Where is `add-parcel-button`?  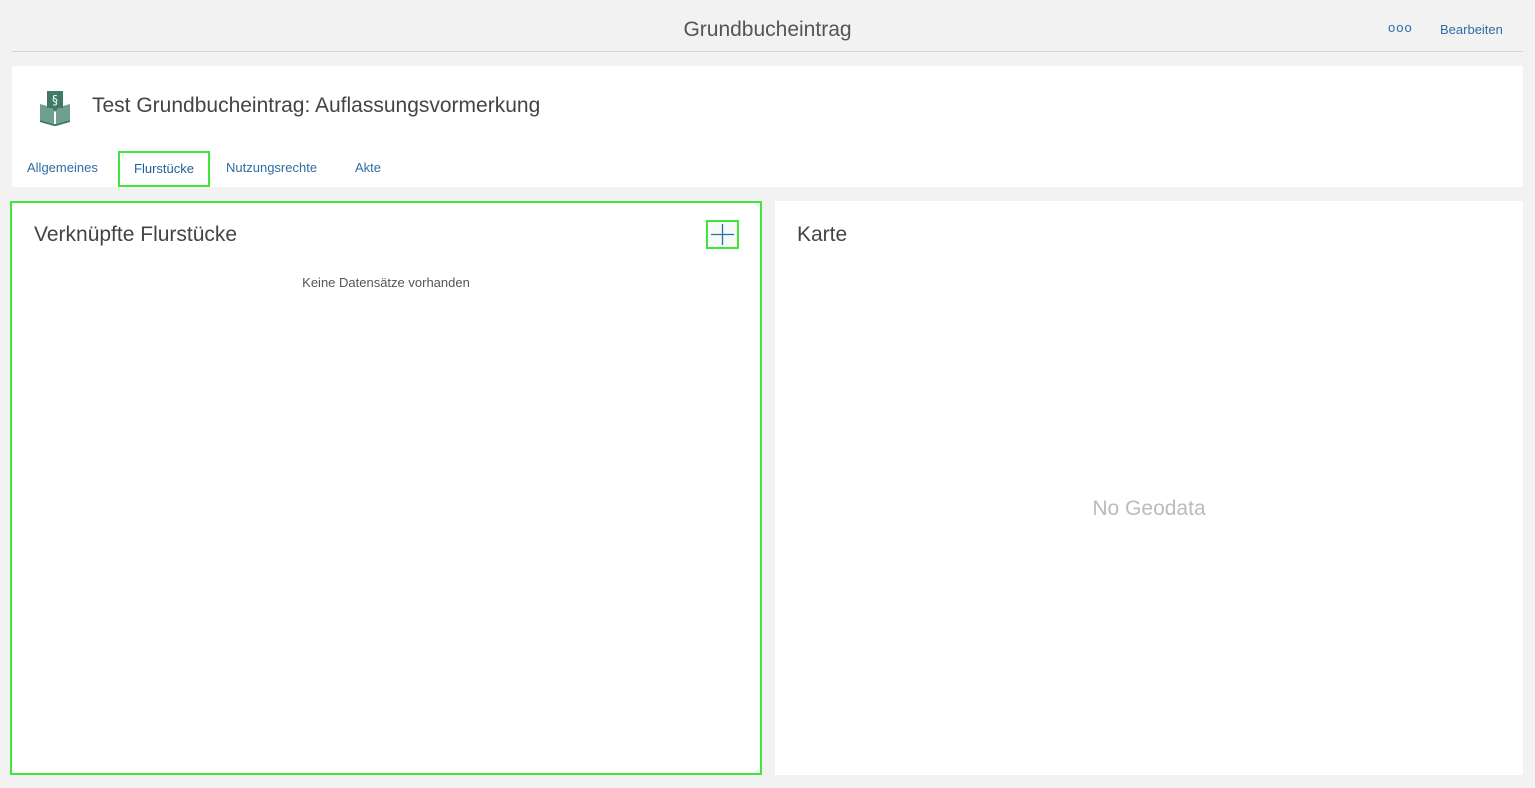
add-parcel-button is located at coordinates (722, 234).